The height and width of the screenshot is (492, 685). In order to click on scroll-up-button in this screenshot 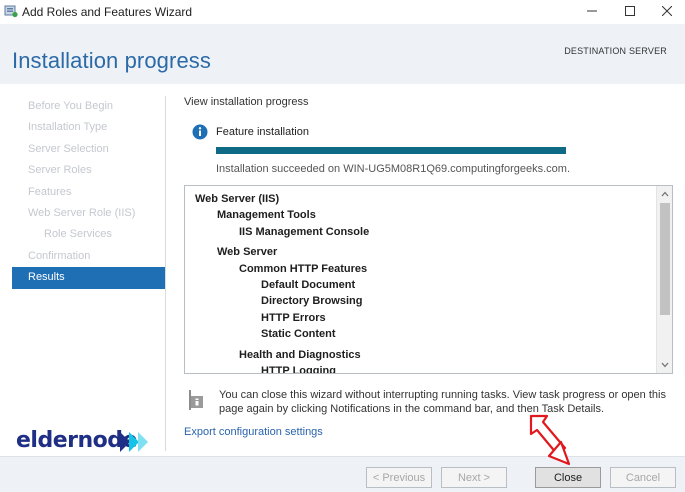, I will do `click(664, 194)`.